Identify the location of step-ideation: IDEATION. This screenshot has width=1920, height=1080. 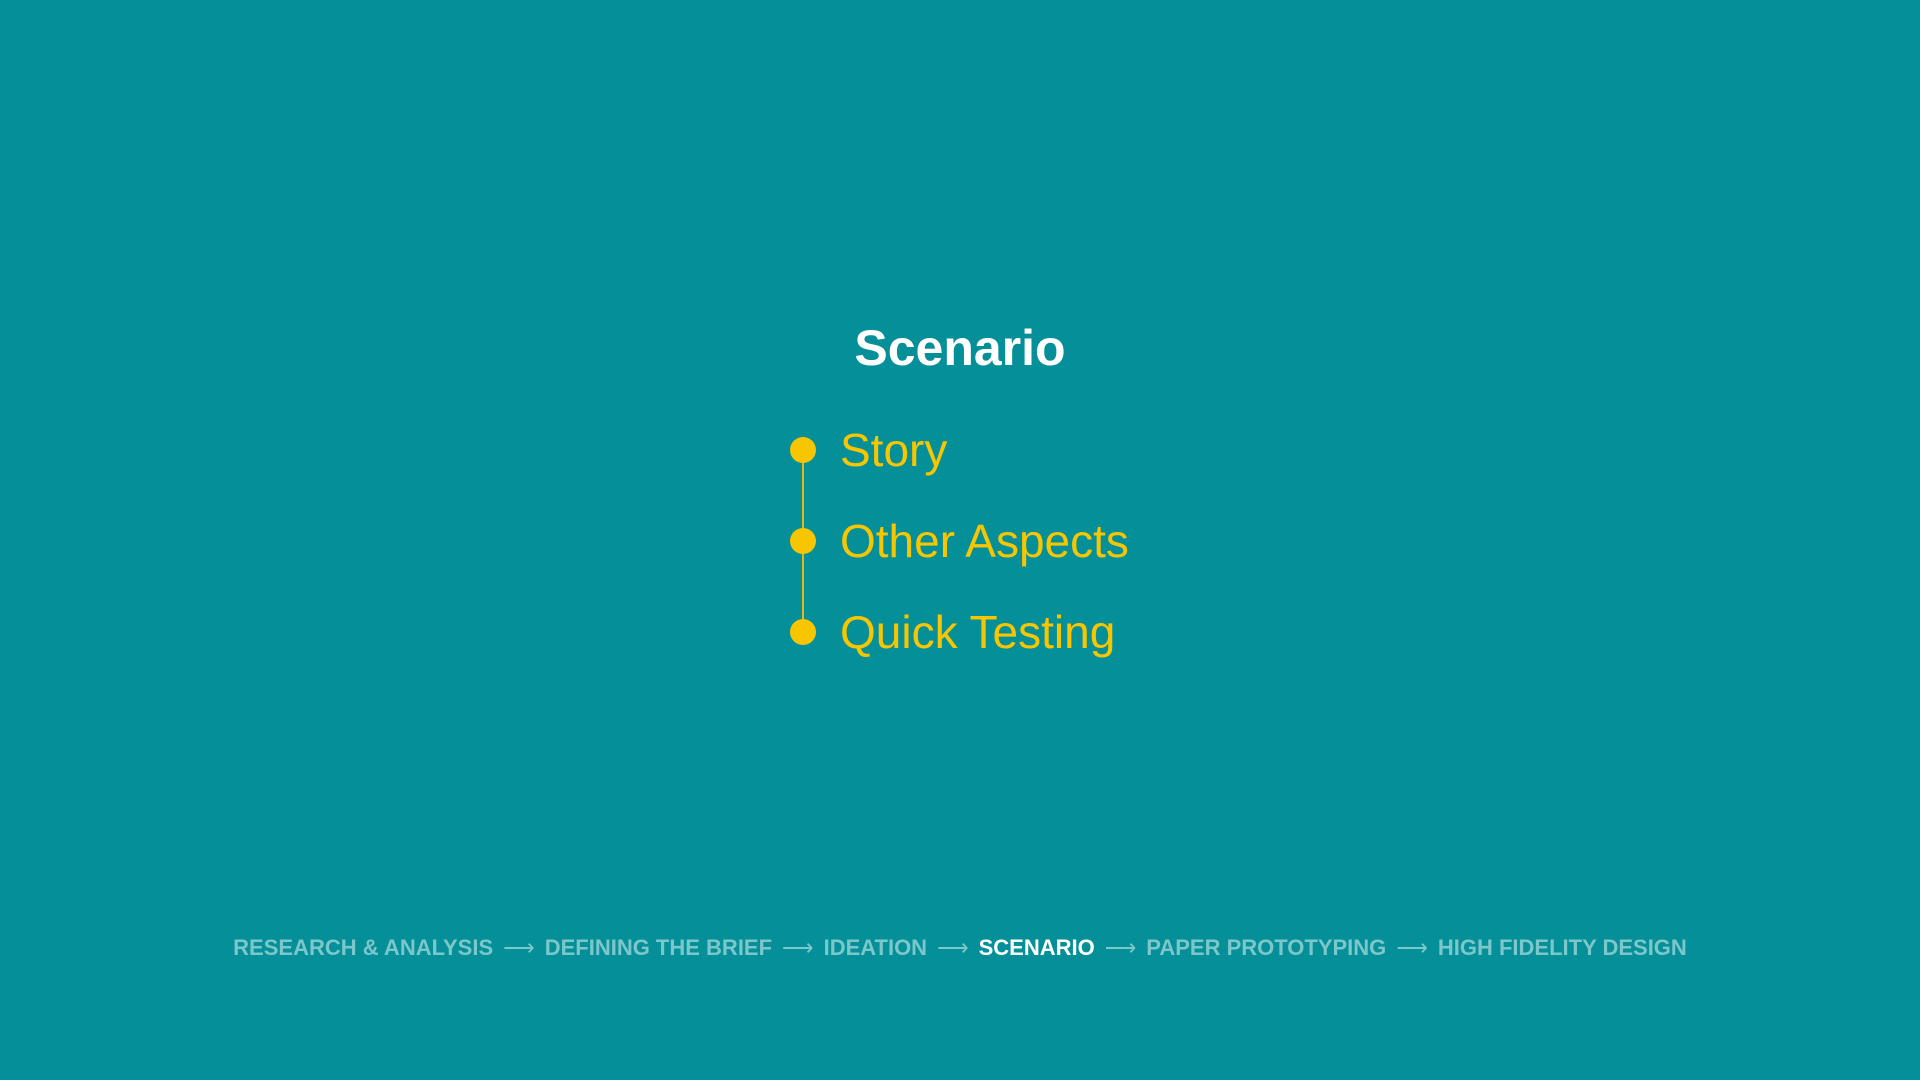
(875, 947).